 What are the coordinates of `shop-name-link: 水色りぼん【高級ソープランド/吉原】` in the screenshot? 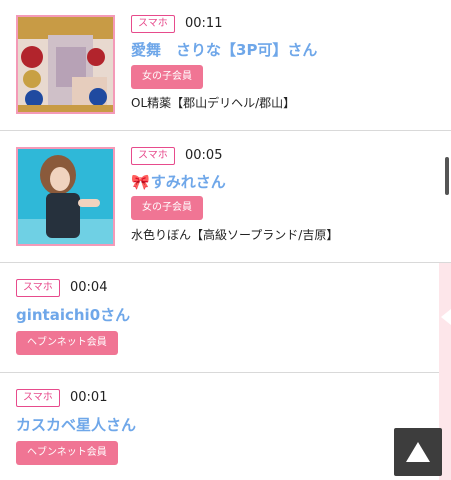 It's located at (234, 235).